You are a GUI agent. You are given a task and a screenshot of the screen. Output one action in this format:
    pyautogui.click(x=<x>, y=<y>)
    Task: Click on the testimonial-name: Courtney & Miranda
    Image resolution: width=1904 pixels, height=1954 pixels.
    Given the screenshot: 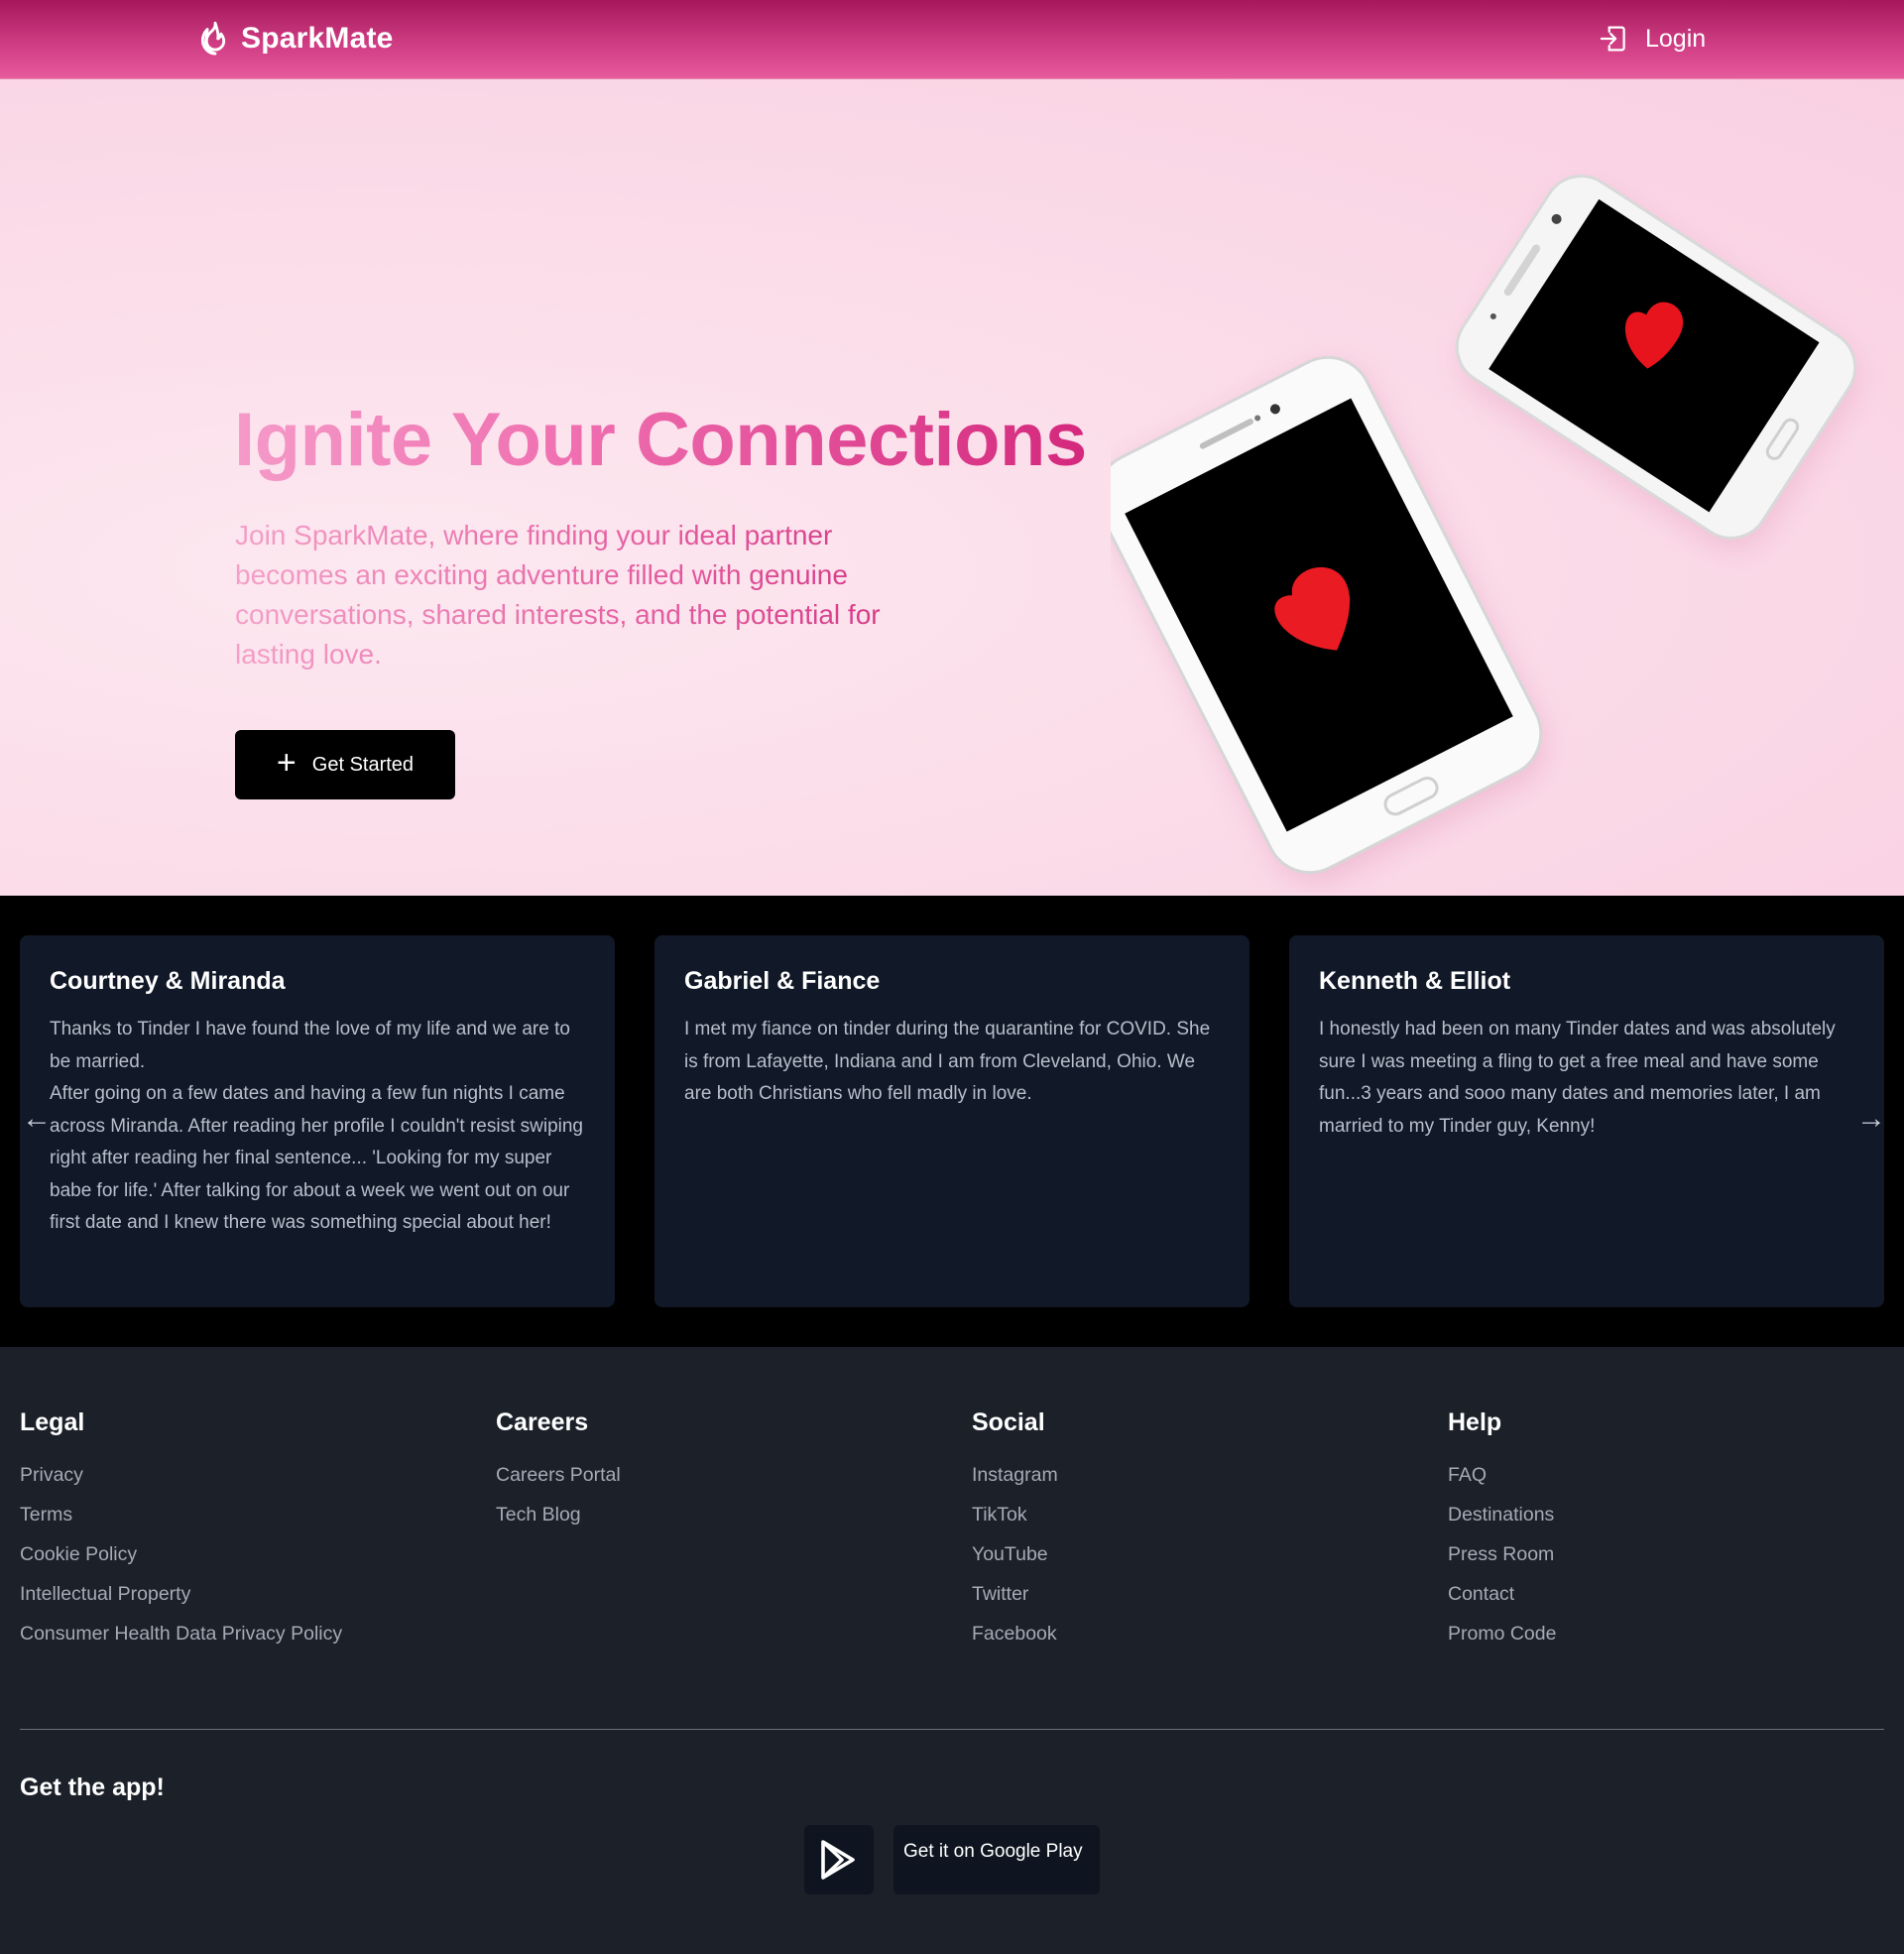 What is the action you would take?
    pyautogui.click(x=168, y=981)
    